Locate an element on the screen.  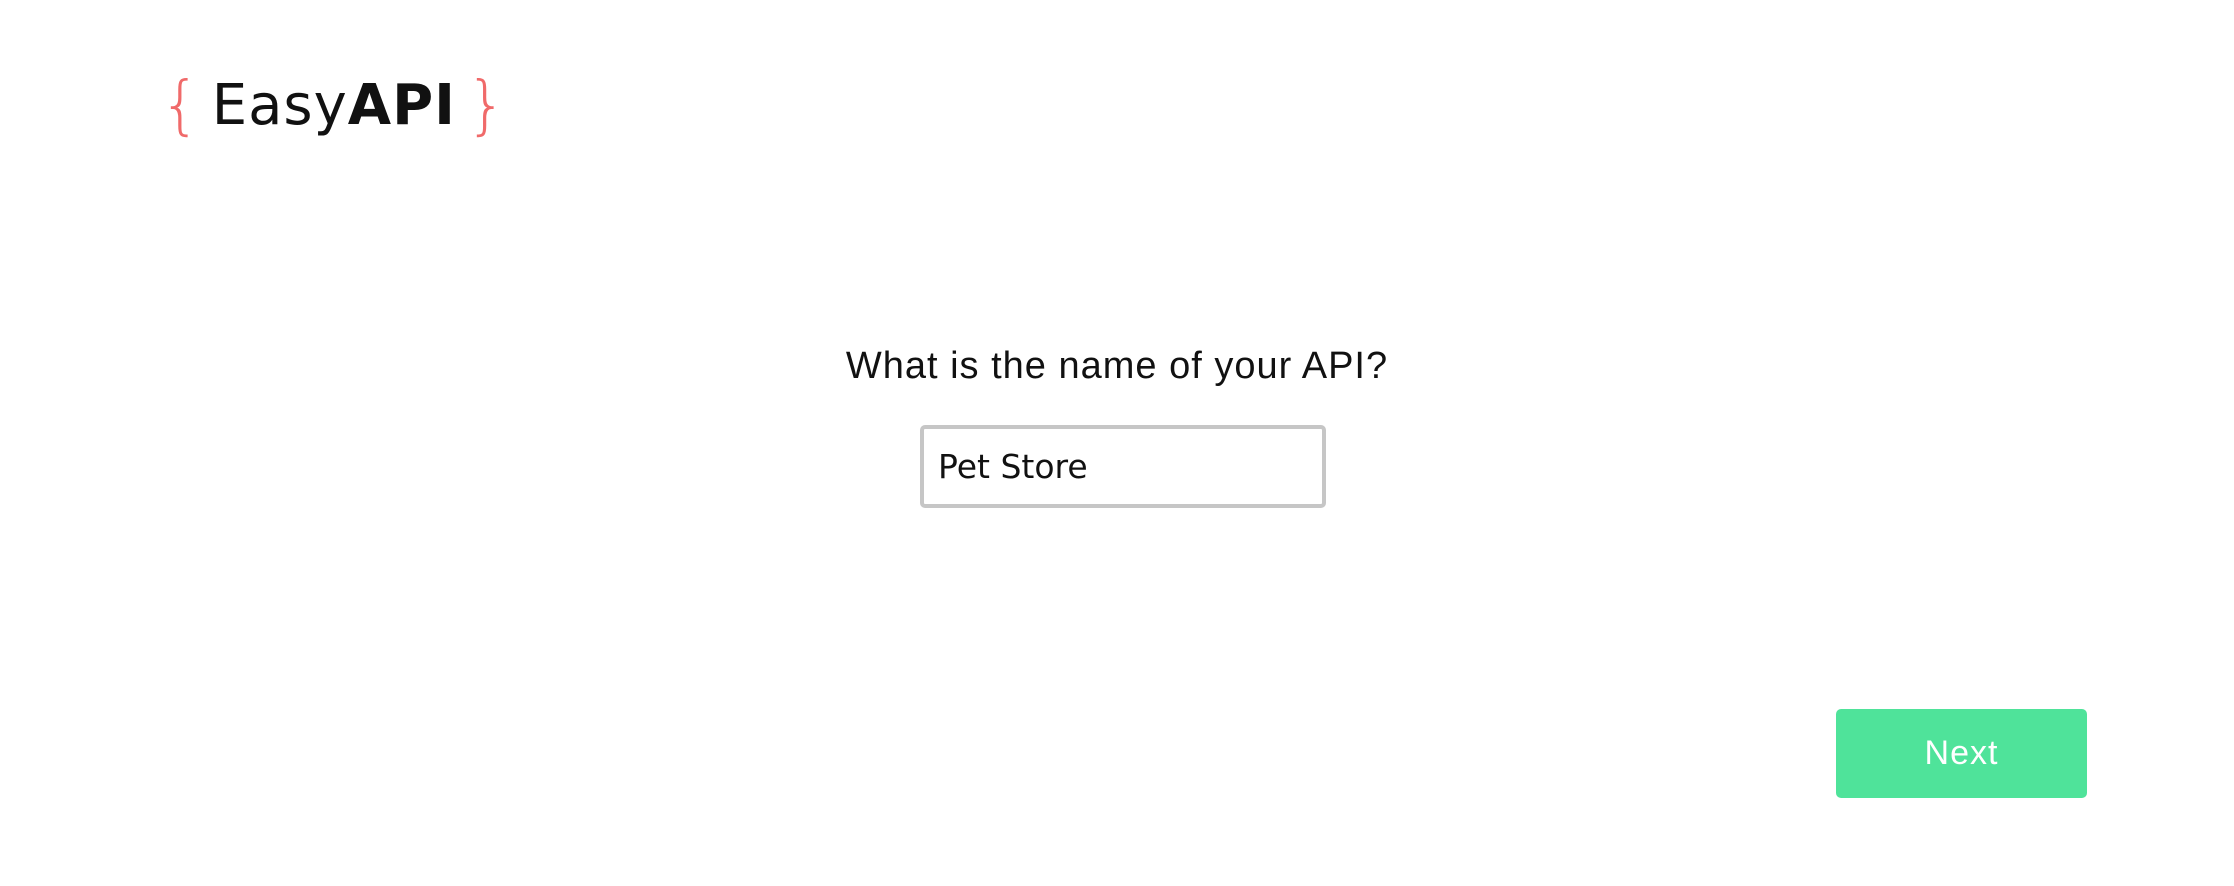
easyapi-logo: { Easy API } is located at coordinates (334, 106).